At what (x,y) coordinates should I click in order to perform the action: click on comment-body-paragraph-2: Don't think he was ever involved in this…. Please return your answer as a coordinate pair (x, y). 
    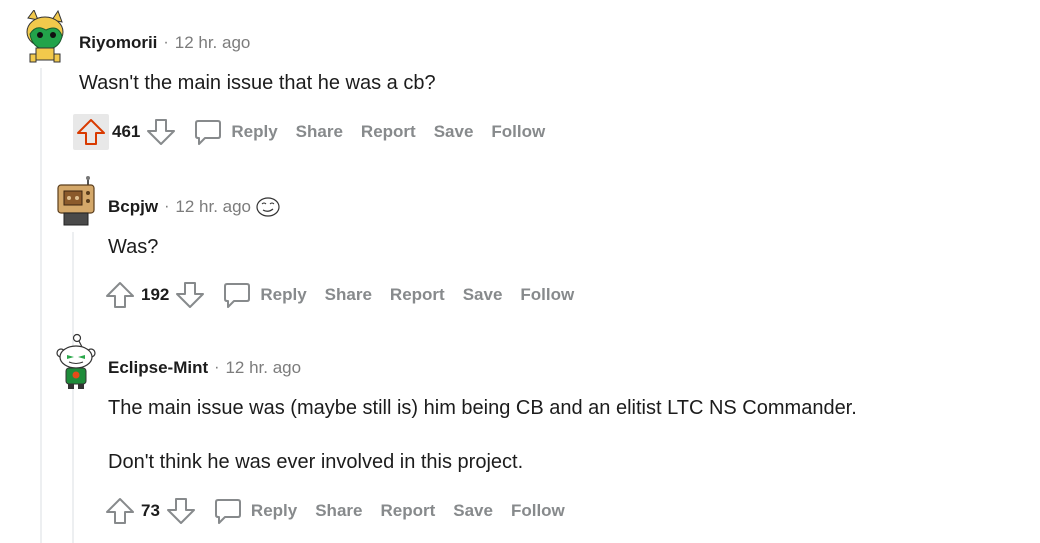
    Looking at the image, I should click on (316, 462).